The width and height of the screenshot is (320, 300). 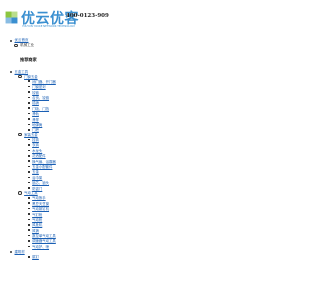 I want to click on list-item-link: 气动扳手, so click(x=39, y=197).